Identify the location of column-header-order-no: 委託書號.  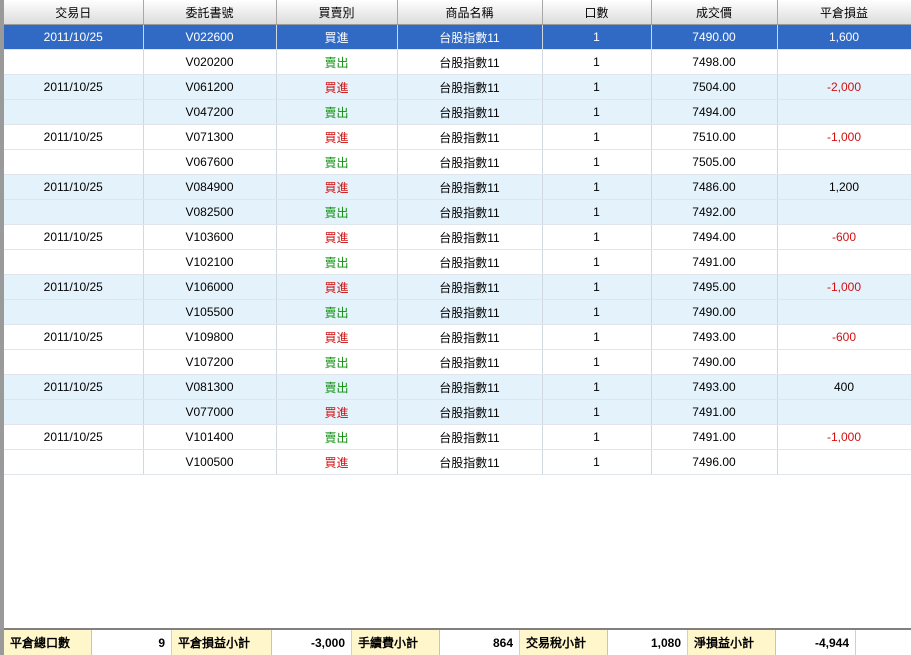
(210, 12).